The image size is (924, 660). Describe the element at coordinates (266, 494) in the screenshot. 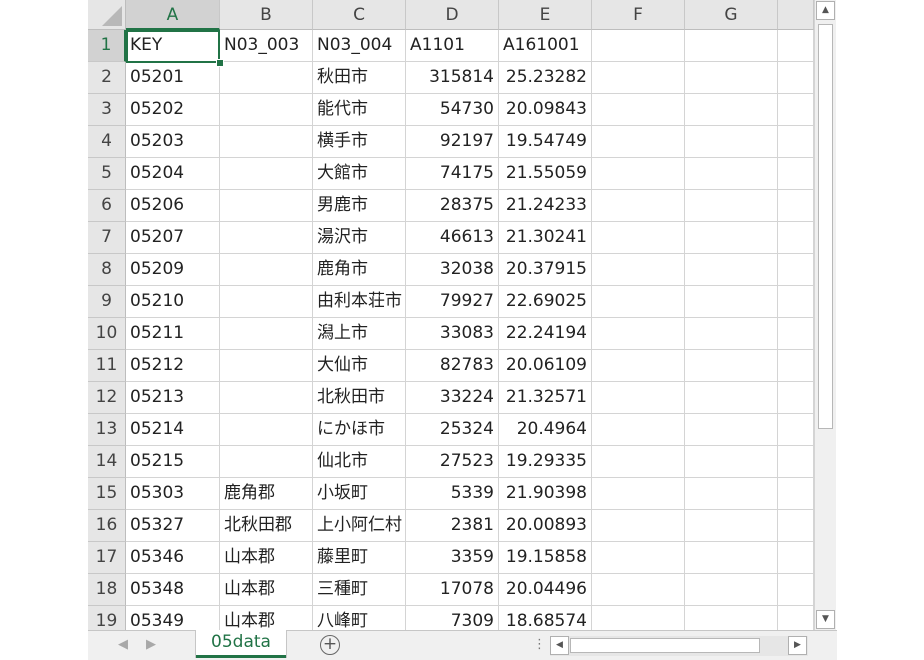

I see `cell-b15: 鹿角郡` at that location.